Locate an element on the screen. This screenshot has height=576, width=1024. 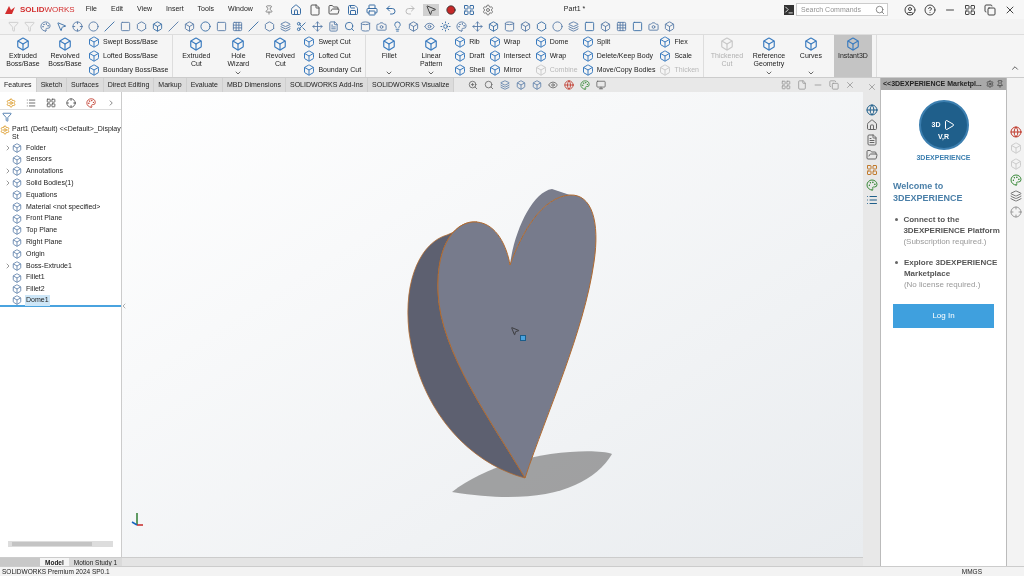
app-logo: SOLIDWORKS is located at coordinates (47, 9).